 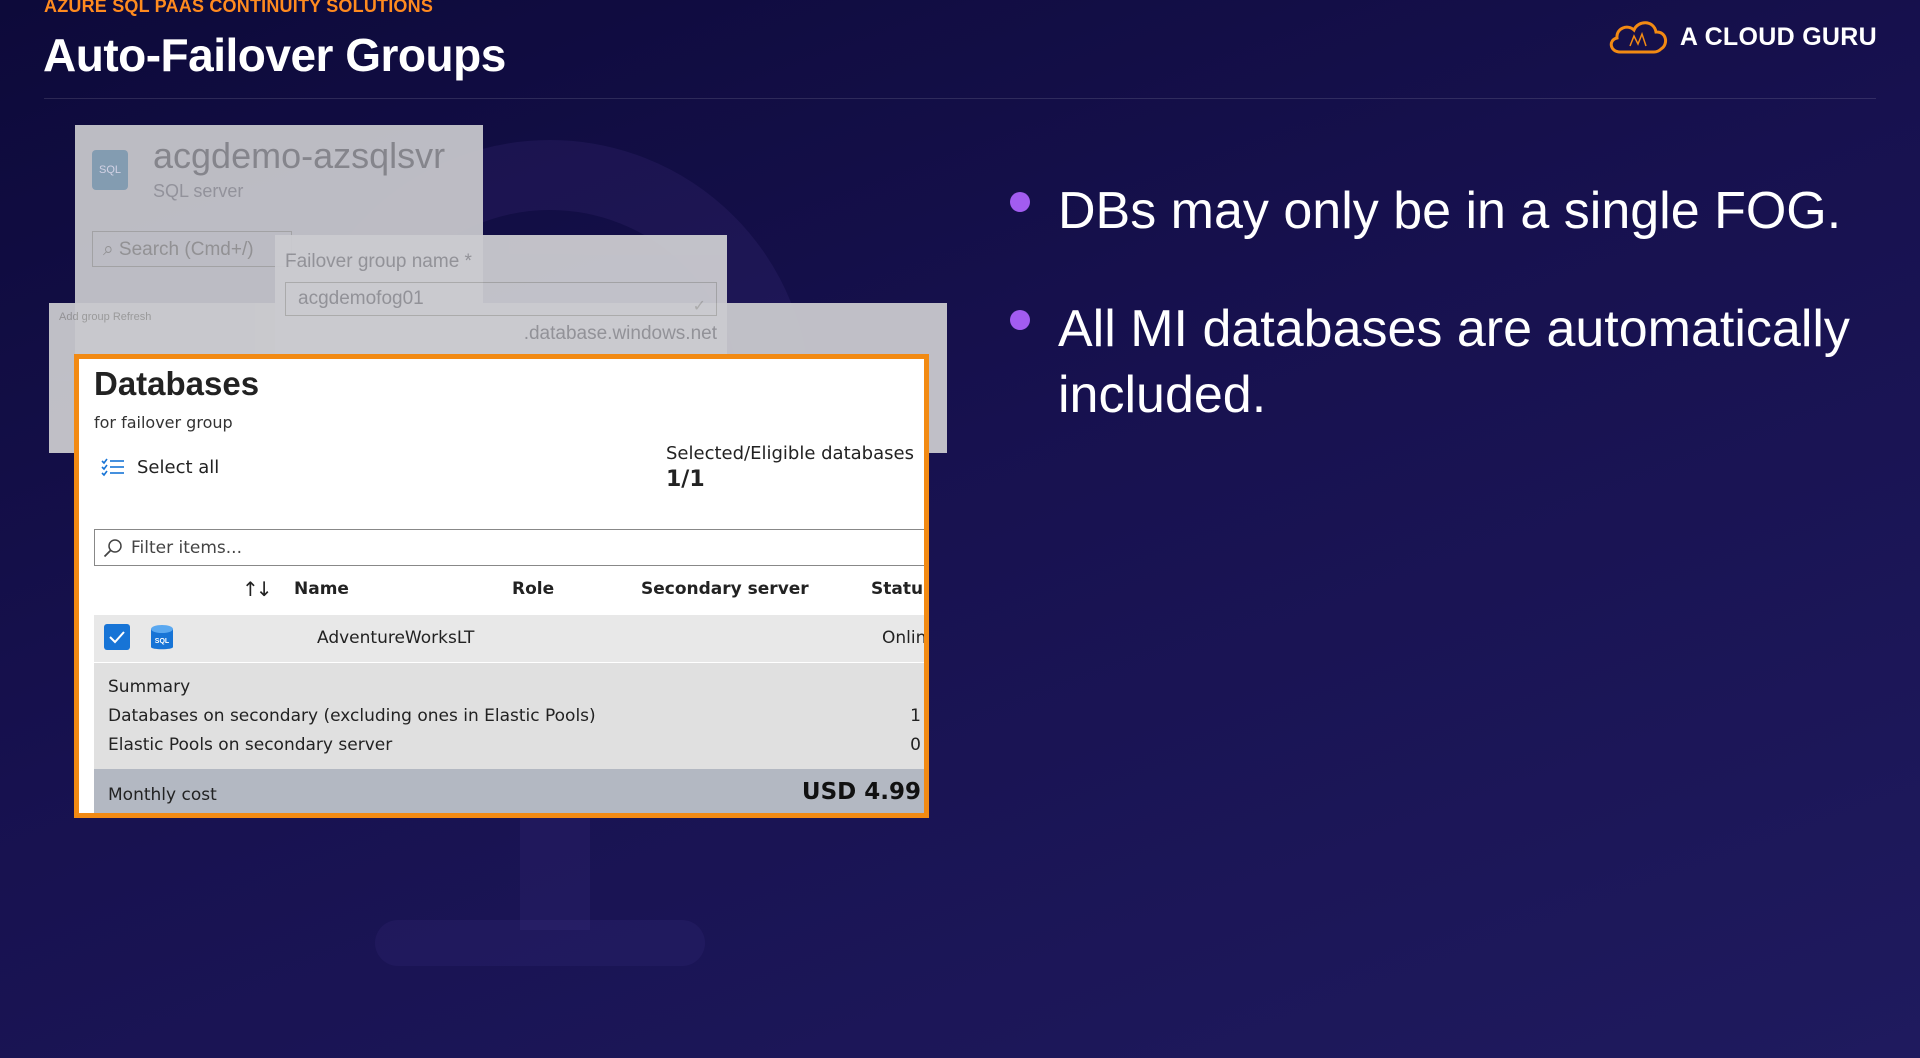 What do you see at coordinates (725, 589) in the screenshot?
I see `column-header-secondary-server: Secondary server` at bounding box center [725, 589].